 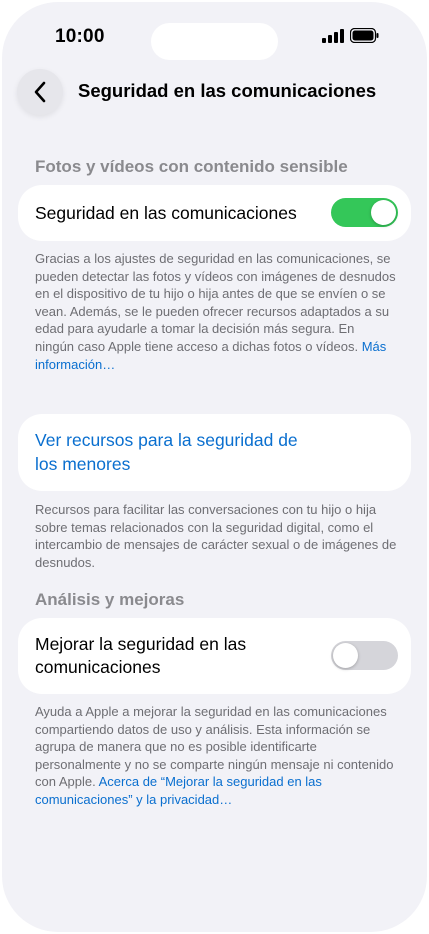 I want to click on label-line-2: comunicaciones, so click(x=98, y=667).